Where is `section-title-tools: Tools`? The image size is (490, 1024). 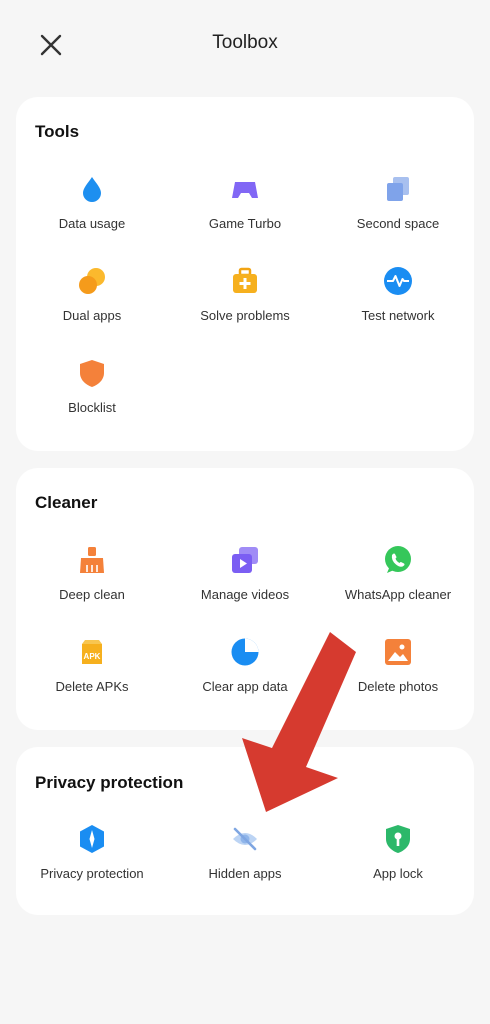 section-title-tools: Tools is located at coordinates (57, 131).